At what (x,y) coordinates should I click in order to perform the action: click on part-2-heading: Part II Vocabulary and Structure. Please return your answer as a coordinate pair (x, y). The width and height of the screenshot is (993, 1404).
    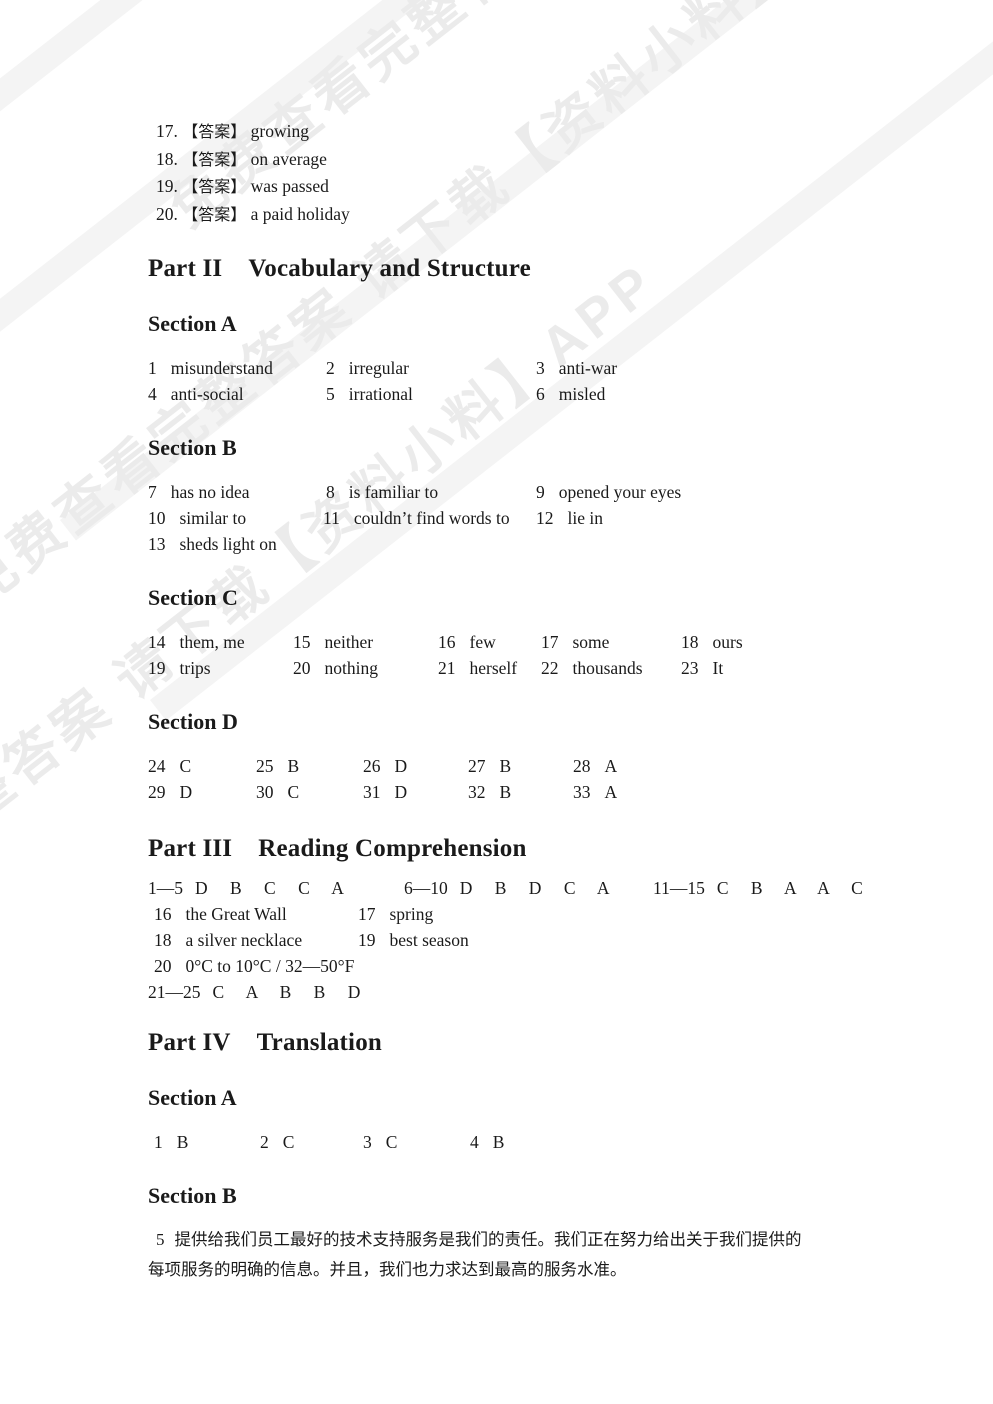
    Looking at the image, I should click on (528, 269).